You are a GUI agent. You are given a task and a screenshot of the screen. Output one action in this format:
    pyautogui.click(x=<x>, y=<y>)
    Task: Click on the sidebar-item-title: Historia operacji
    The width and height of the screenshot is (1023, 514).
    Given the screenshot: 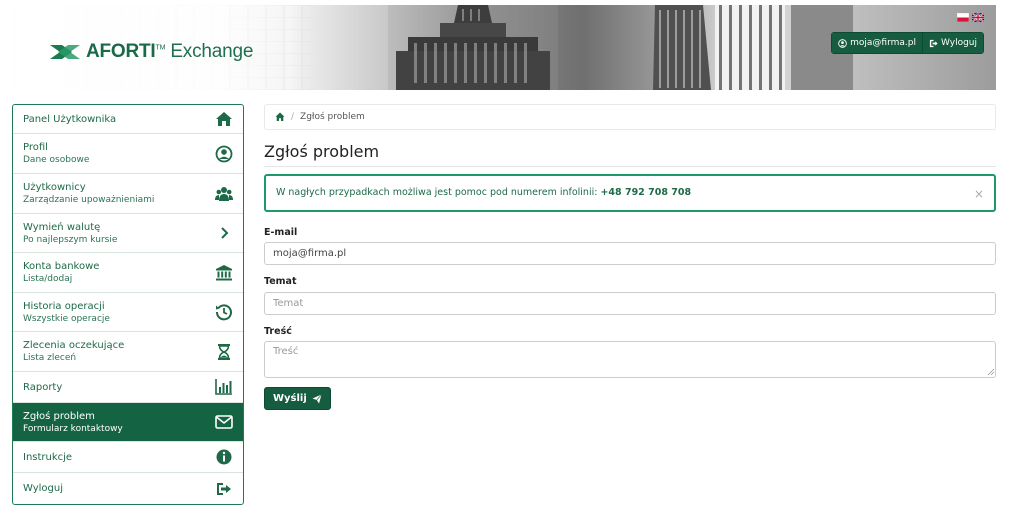 What is the action you would take?
    pyautogui.click(x=64, y=306)
    